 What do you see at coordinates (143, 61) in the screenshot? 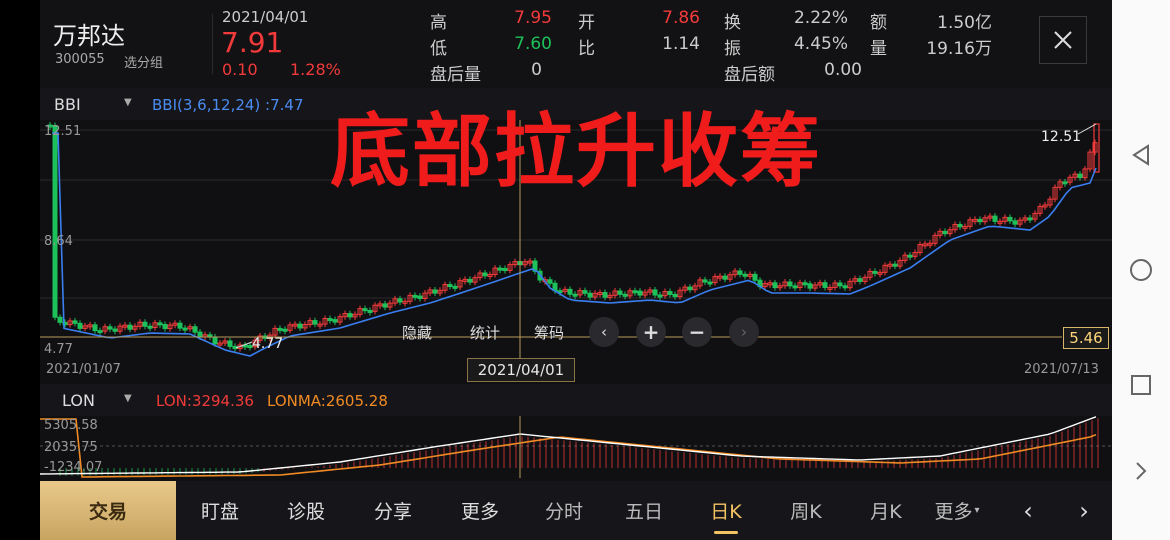
I see `select-group-link: 选分组` at bounding box center [143, 61].